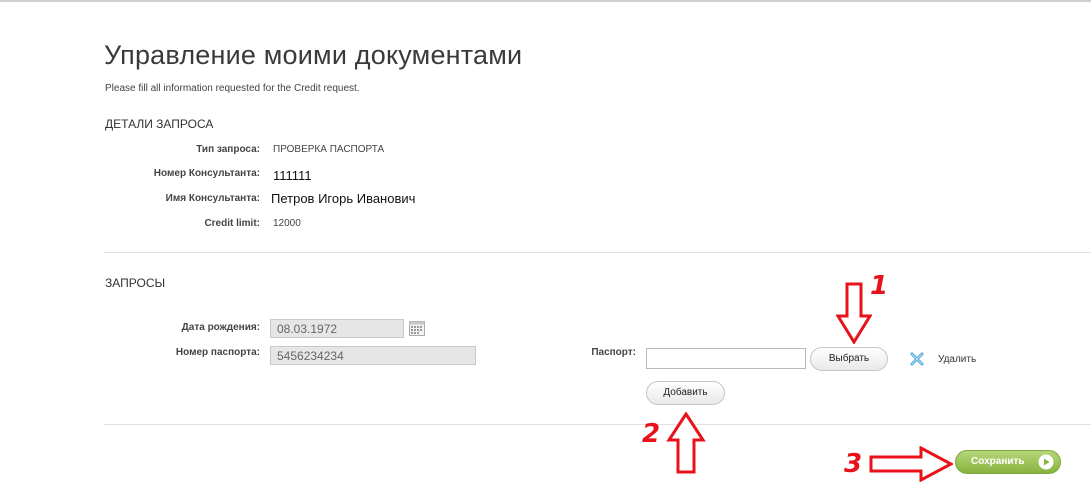 Image resolution: width=1091 pixels, height=486 pixels. What do you see at coordinates (911, 464) in the screenshot?
I see `right-arrow-annotation` at bounding box center [911, 464].